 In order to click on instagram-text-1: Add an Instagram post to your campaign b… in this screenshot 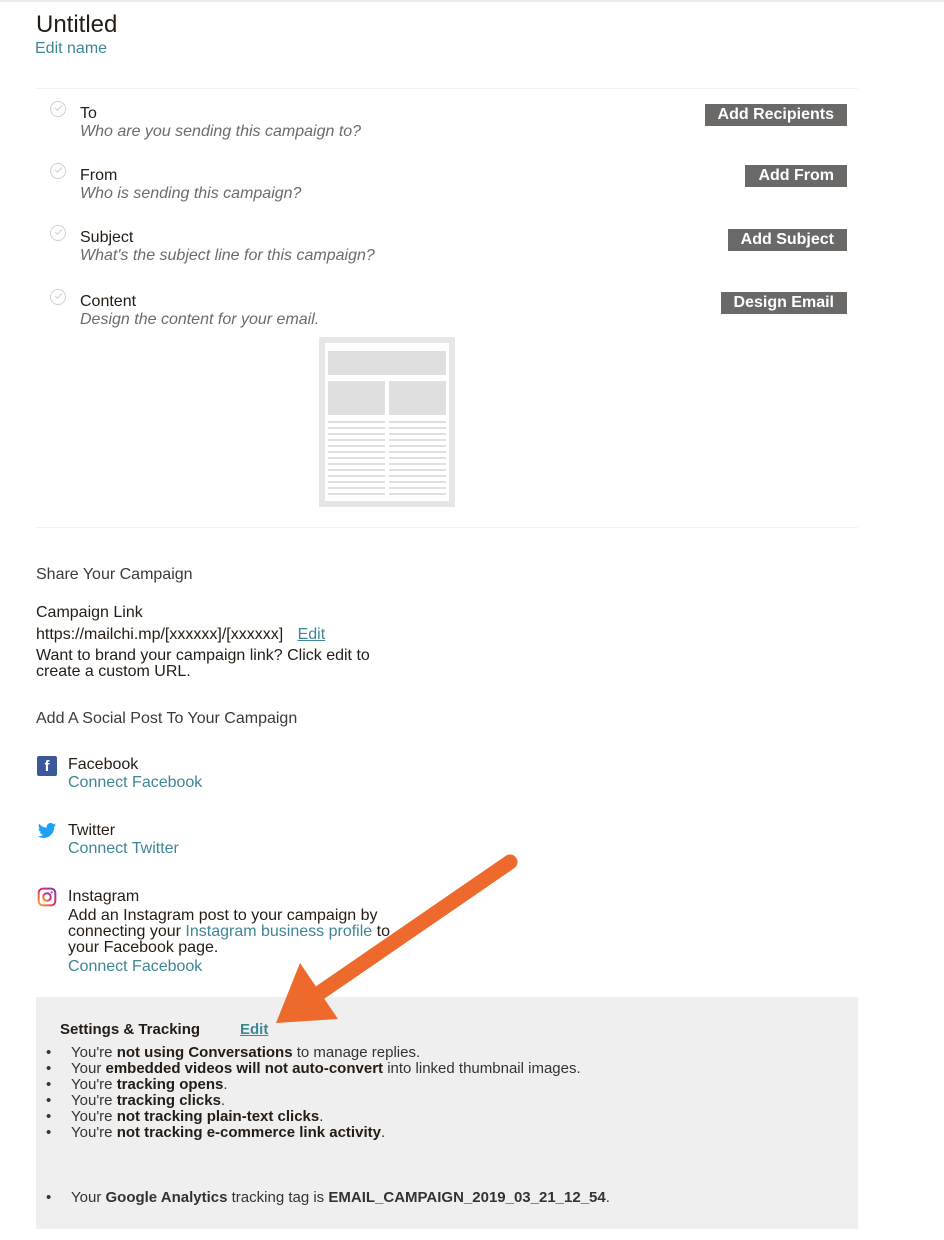, I will do `click(223, 915)`.